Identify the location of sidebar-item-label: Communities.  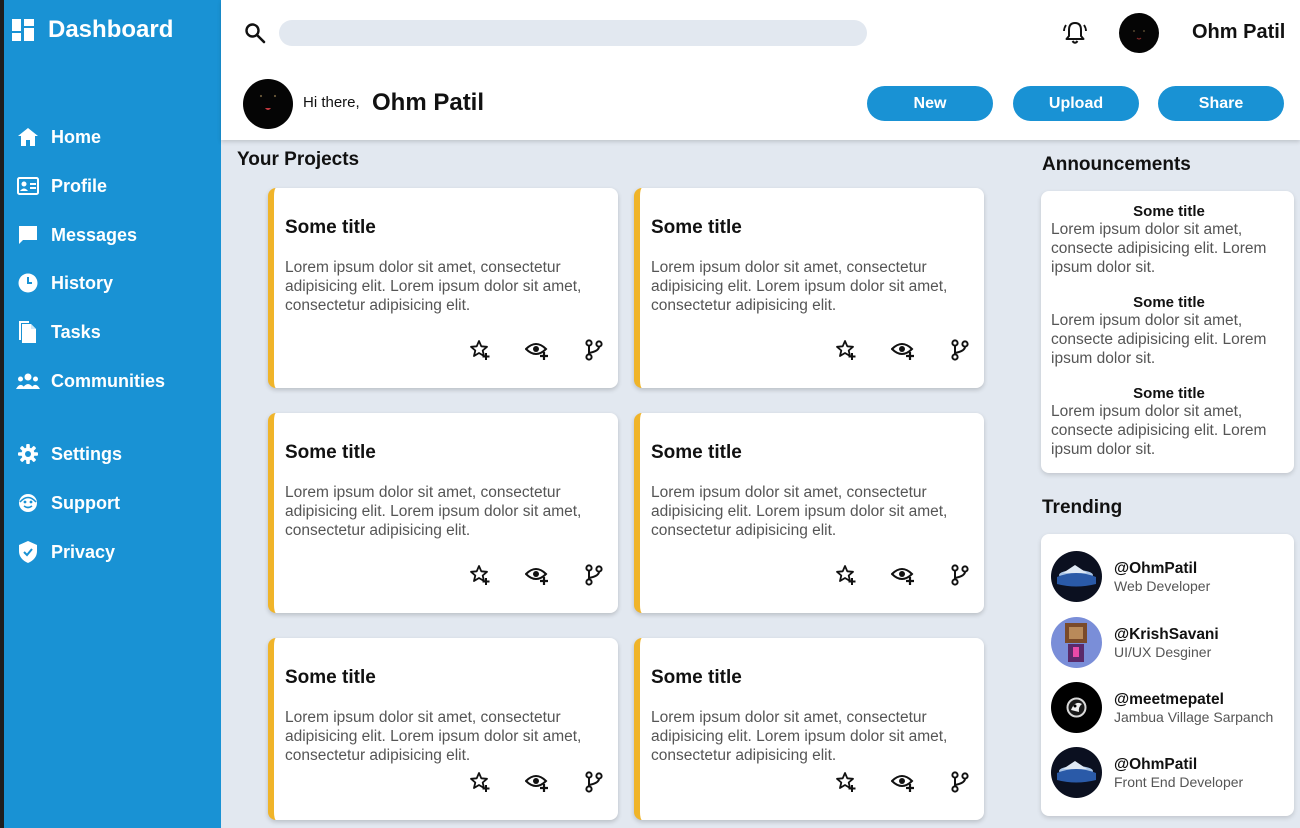
(108, 380).